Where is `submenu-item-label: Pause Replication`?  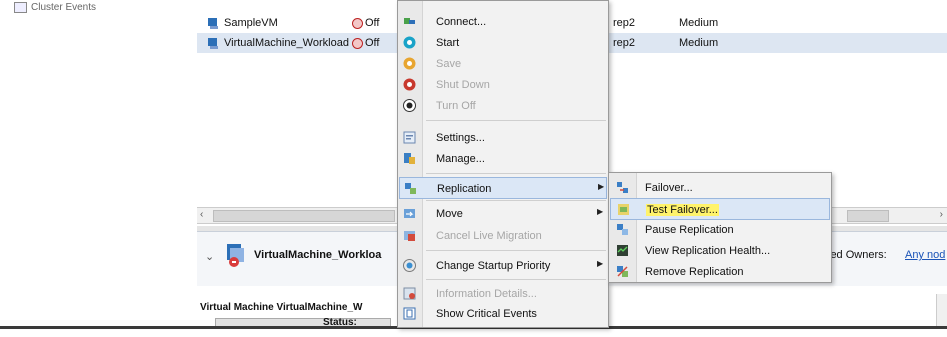 submenu-item-label: Pause Replication is located at coordinates (689, 230).